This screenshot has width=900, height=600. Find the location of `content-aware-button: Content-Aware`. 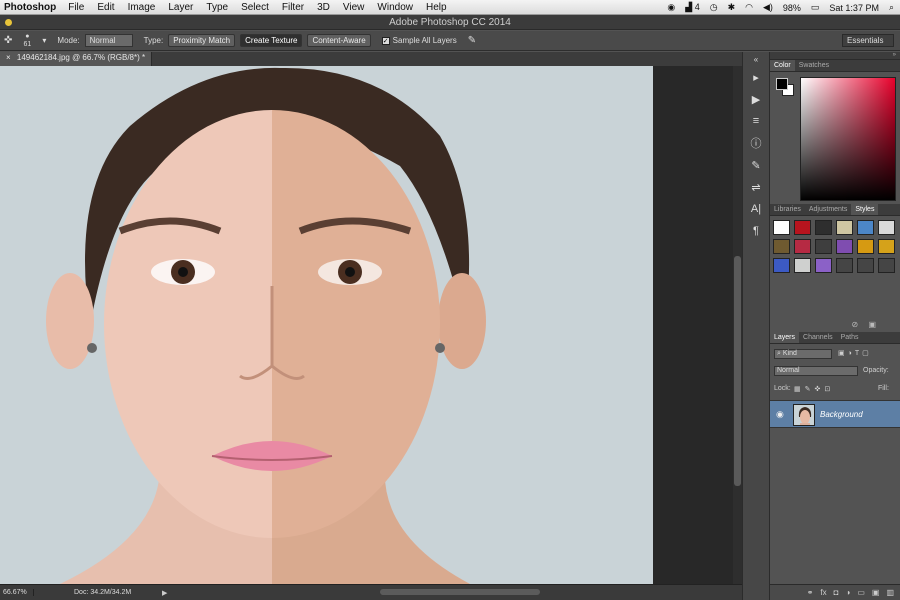

content-aware-button: Content-Aware is located at coordinates (339, 40).